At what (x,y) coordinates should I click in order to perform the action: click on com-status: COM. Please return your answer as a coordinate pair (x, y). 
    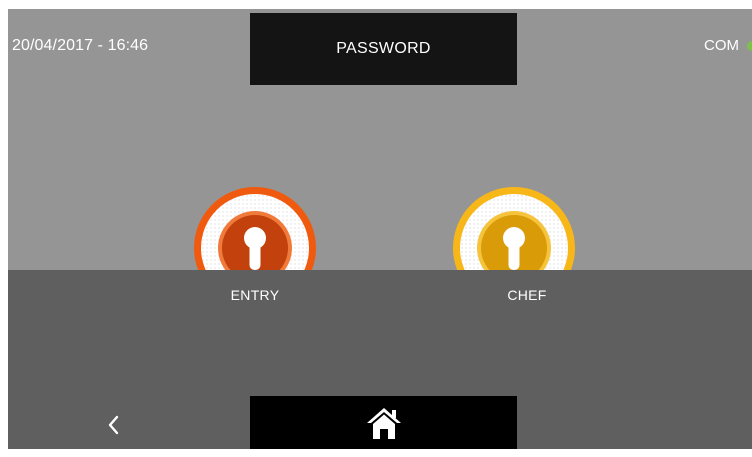
    Looking at the image, I should click on (728, 45).